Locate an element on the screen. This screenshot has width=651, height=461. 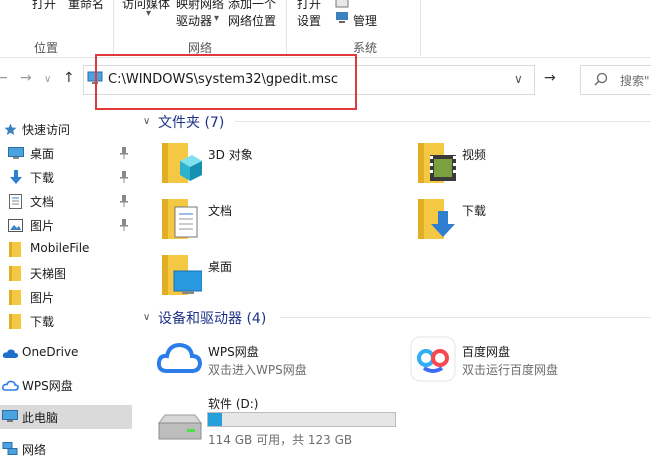
nav-item-onedrive: OneDrive is located at coordinates (66, 353).